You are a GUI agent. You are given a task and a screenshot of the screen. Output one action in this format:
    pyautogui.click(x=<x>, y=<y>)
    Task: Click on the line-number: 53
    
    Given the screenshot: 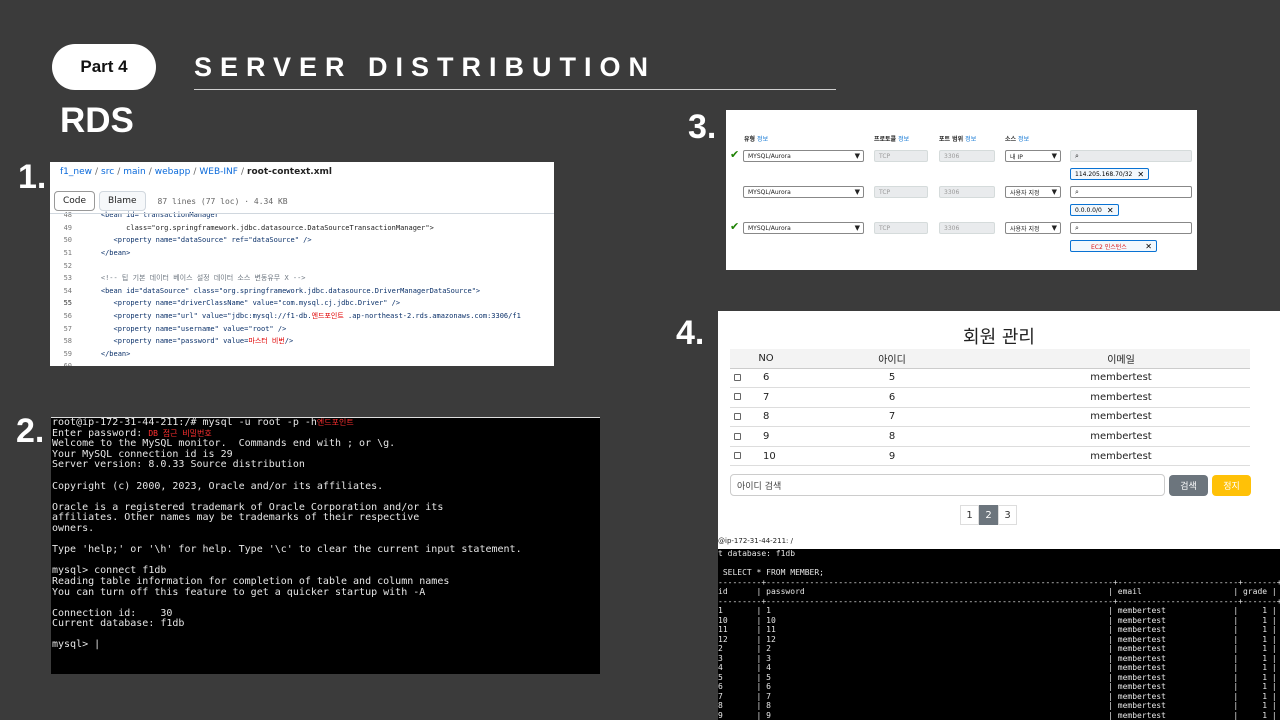 What is the action you would take?
    pyautogui.click(x=67, y=278)
    